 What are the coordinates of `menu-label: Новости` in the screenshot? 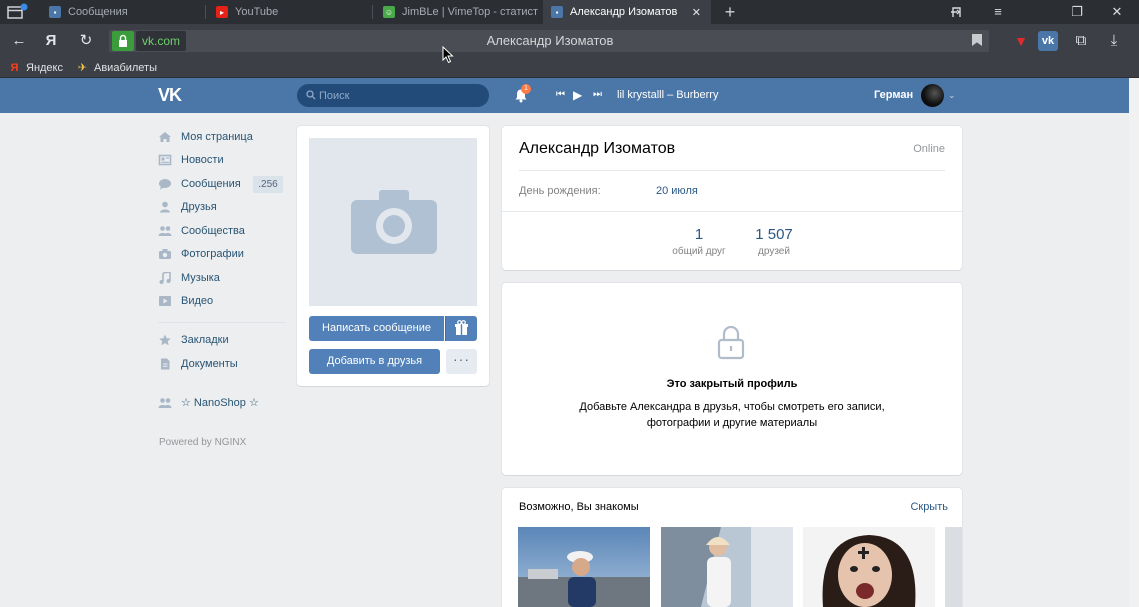 It's located at (202, 160).